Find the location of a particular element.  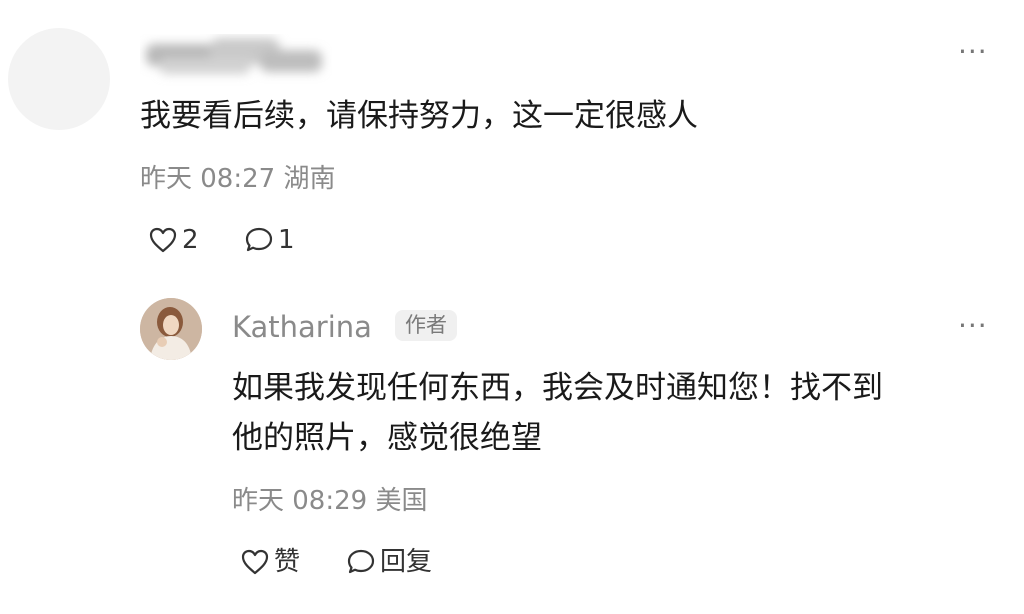

comment-like-button: 2 is located at coordinates (173, 240).